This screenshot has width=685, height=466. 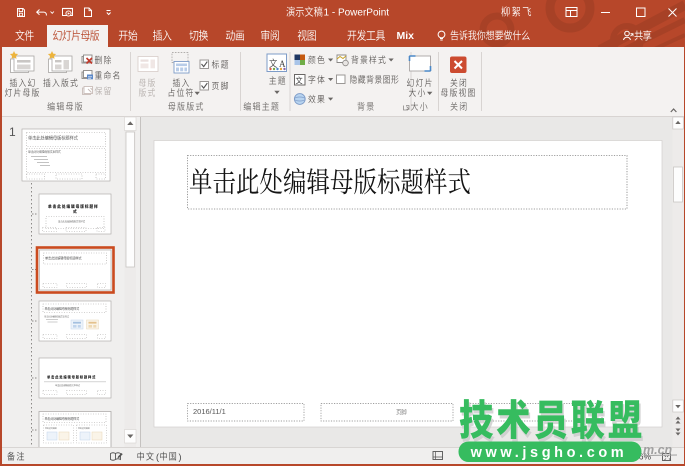 What do you see at coordinates (549, 453) in the screenshot?
I see `svg-text: www.jsgho.com` at bounding box center [549, 453].